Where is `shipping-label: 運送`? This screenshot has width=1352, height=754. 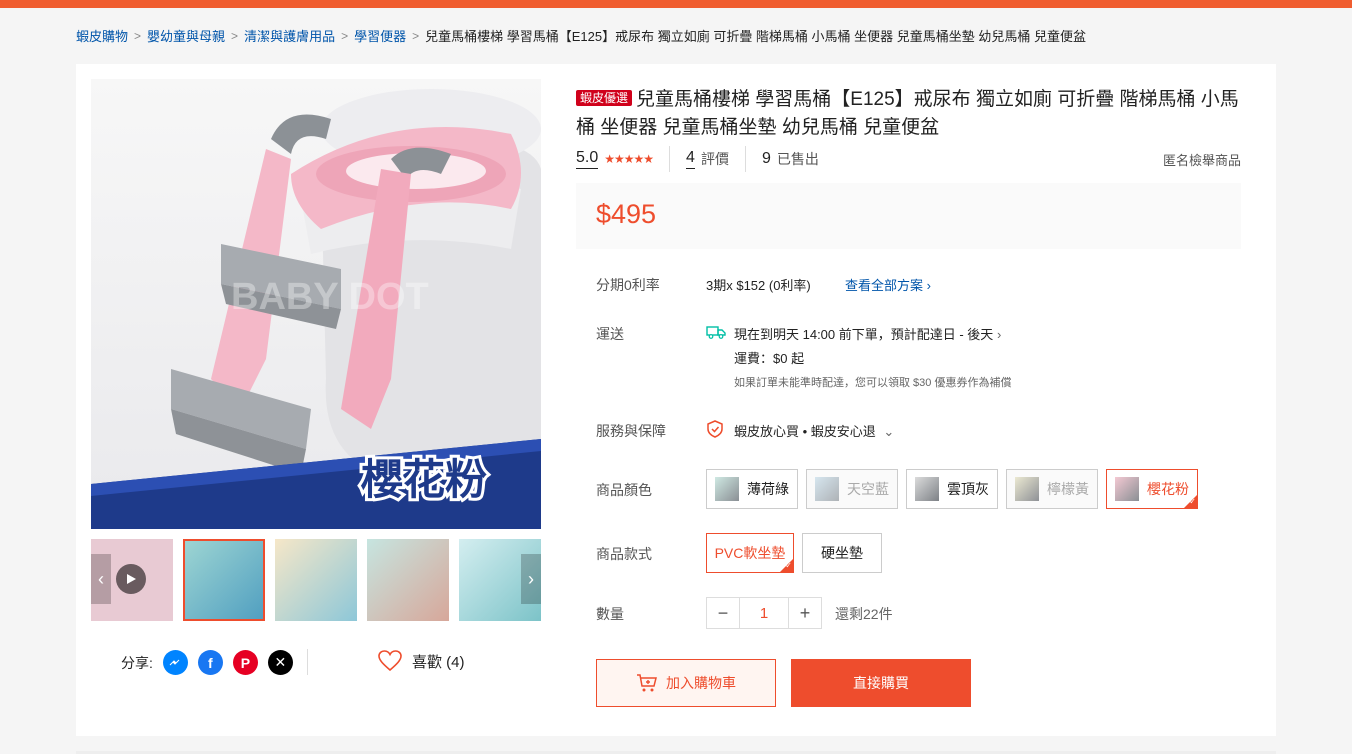
shipping-label: 運送 is located at coordinates (610, 334).